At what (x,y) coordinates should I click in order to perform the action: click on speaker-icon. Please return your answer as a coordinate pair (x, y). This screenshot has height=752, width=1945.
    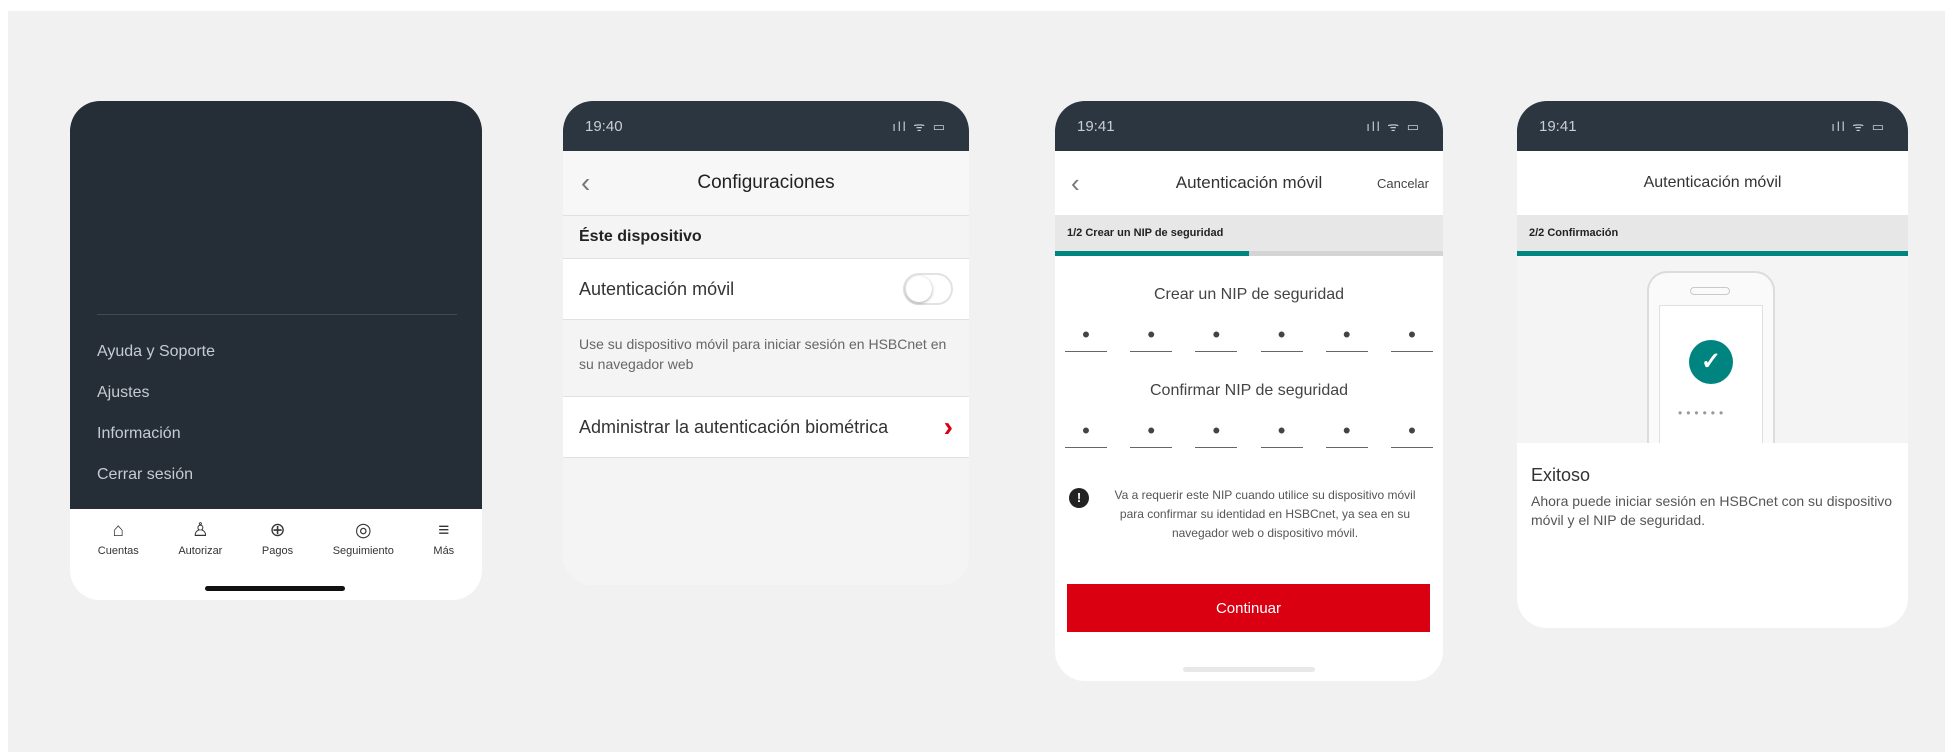
    Looking at the image, I should click on (1710, 291).